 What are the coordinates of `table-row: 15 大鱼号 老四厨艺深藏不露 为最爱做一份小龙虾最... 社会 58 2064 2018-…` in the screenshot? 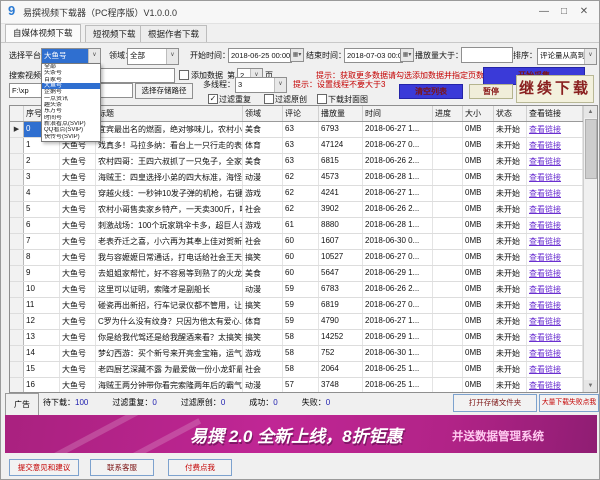 It's located at (303, 370).